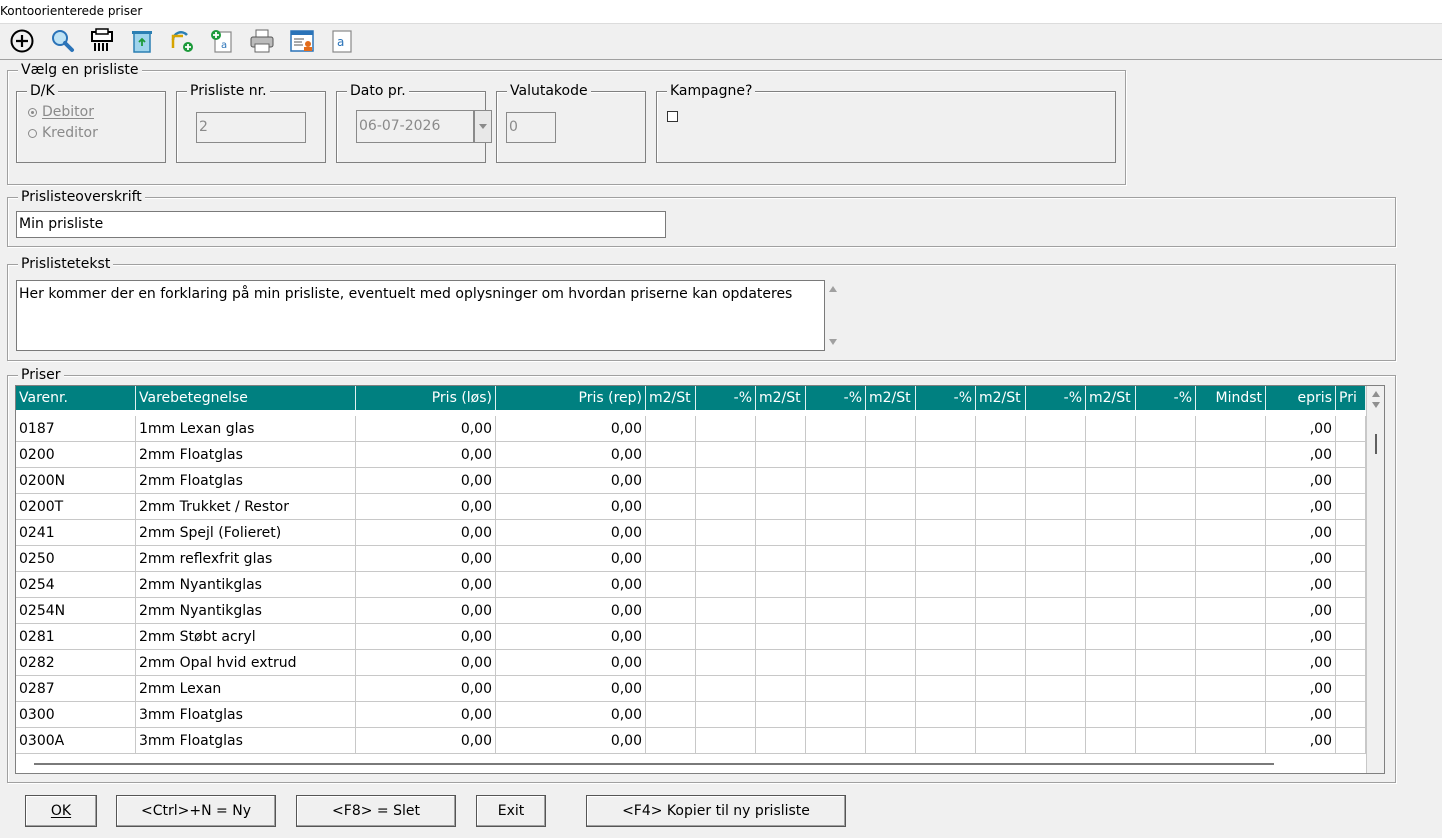 This screenshot has width=1442, height=838. What do you see at coordinates (76, 398) in the screenshot?
I see `column-header: Varenr.` at bounding box center [76, 398].